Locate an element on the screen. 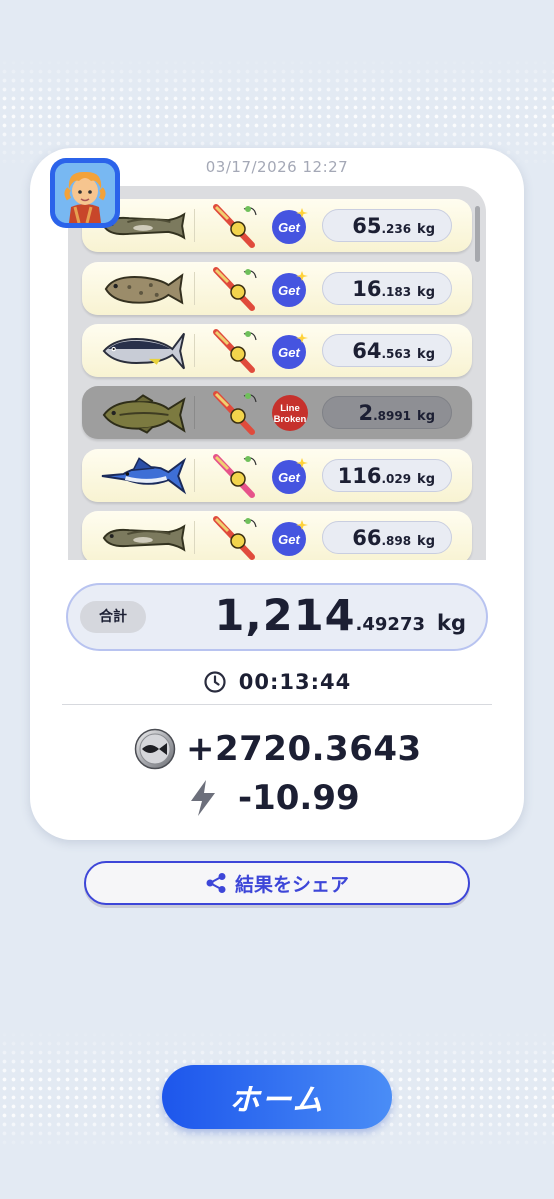 This screenshot has height=1199, width=554. catch-weight: 65 .236 kg is located at coordinates (387, 225).